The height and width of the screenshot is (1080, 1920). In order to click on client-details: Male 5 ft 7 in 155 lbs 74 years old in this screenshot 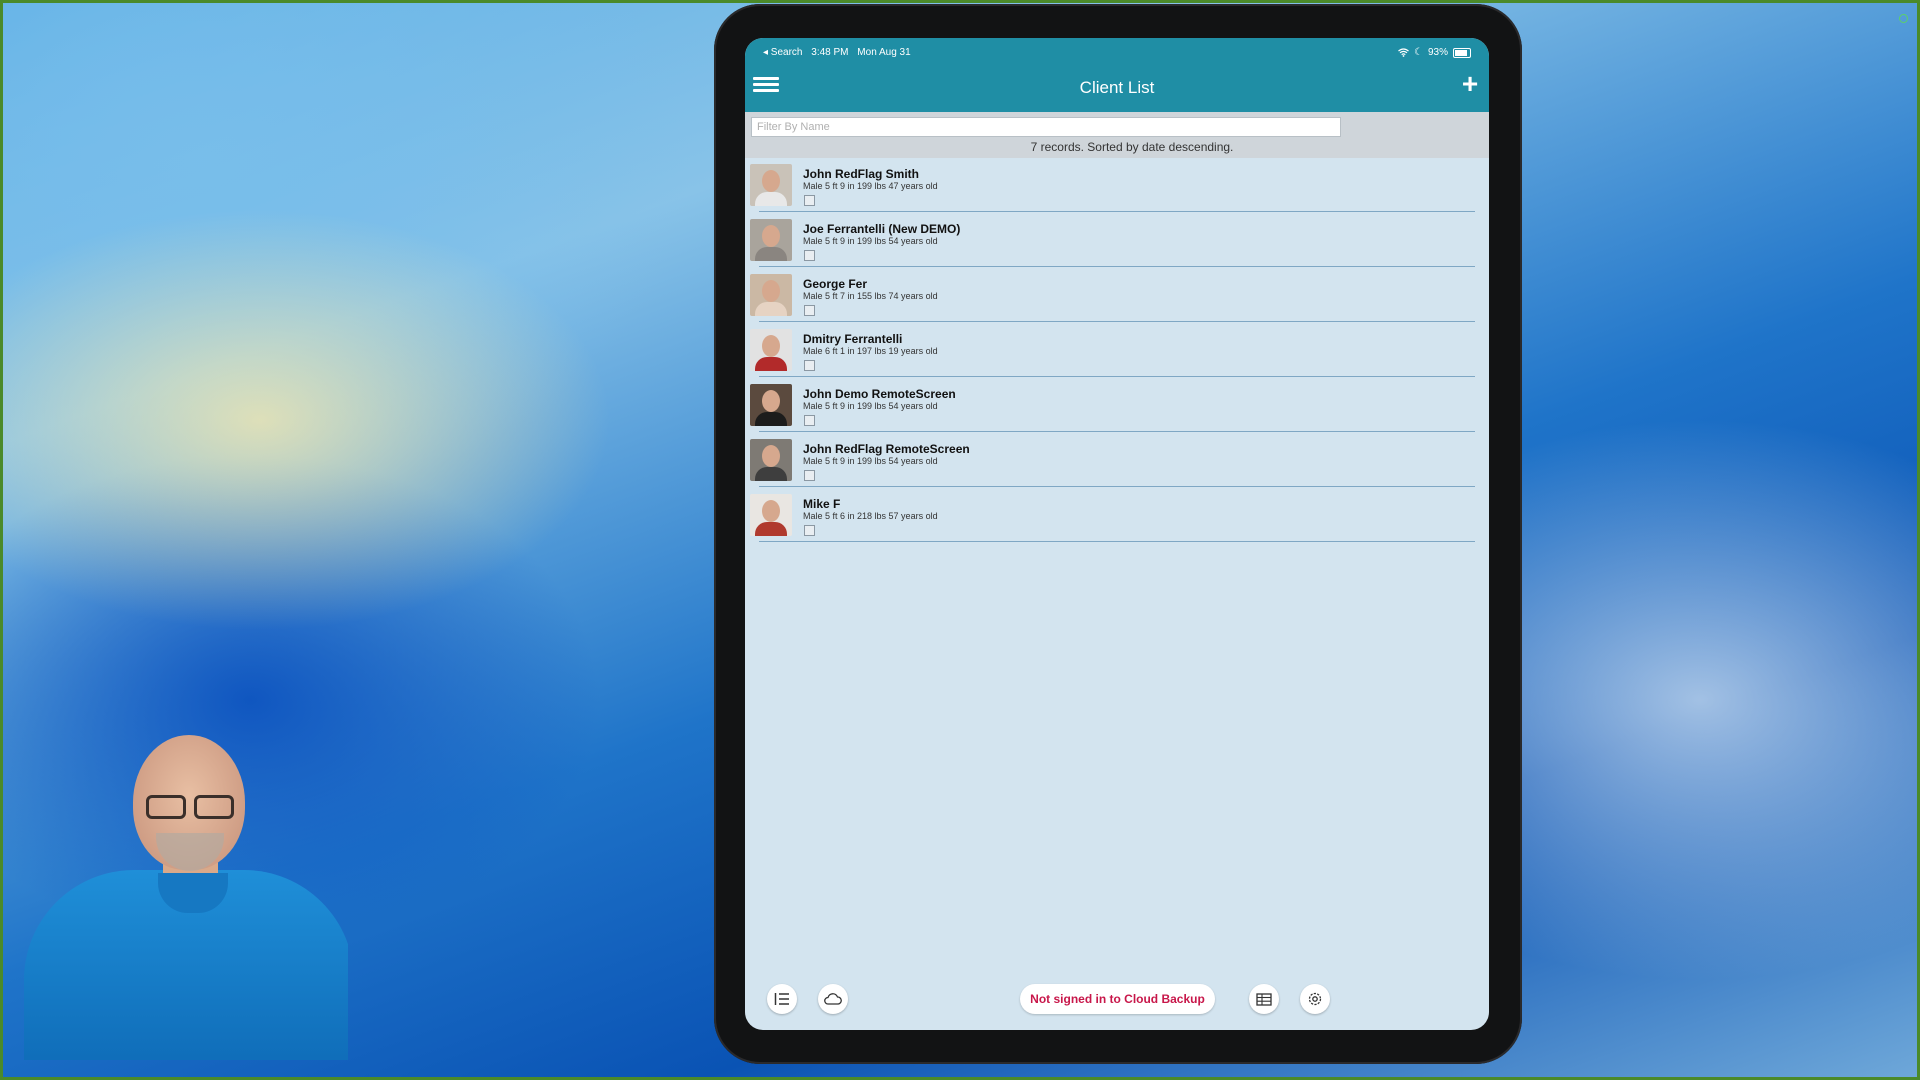, I will do `click(870, 296)`.